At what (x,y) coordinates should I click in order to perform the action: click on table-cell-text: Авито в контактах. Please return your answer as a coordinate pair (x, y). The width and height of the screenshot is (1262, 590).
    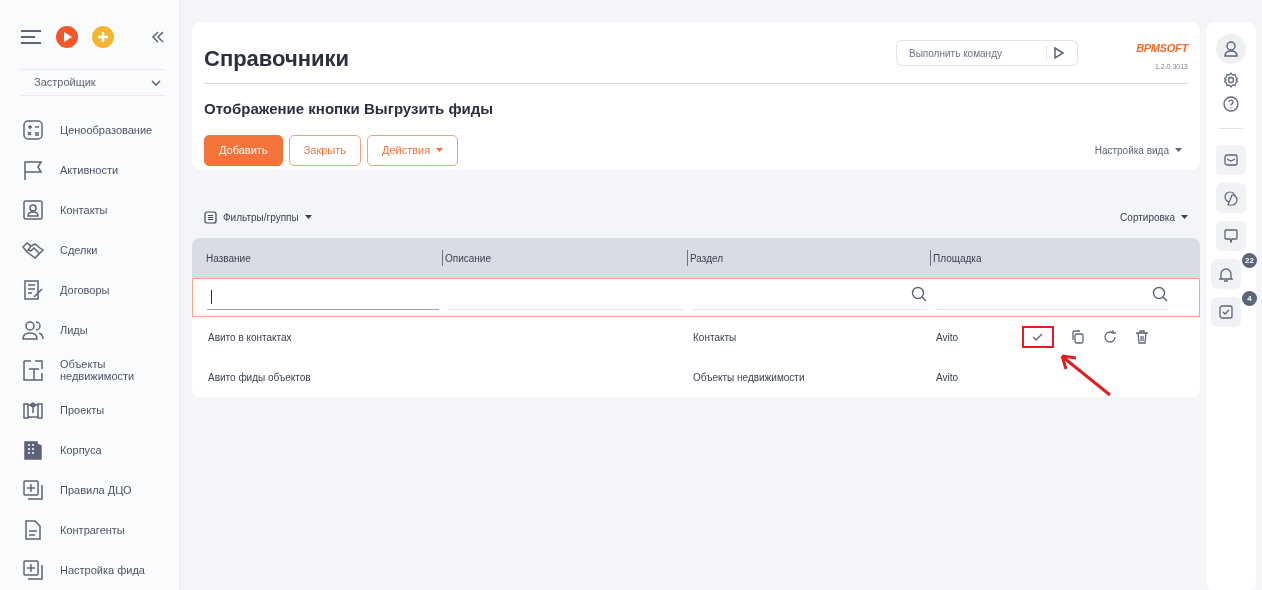
    Looking at the image, I should click on (250, 337).